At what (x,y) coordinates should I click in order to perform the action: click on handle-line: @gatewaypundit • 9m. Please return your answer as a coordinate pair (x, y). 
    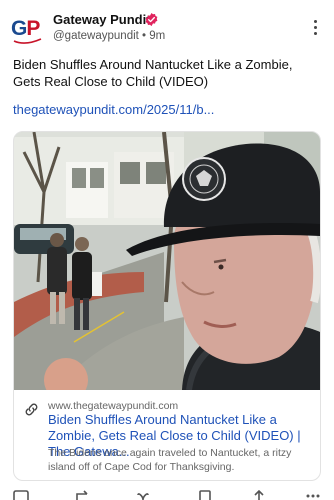
    Looking at the image, I should click on (109, 36).